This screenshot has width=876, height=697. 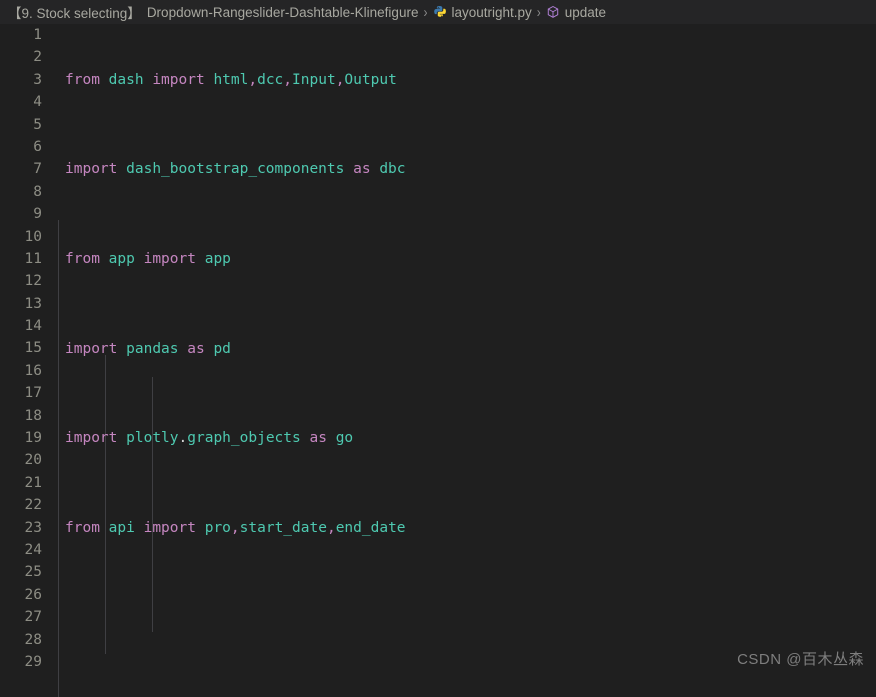 I want to click on code-line-6: from api import pro,start_date,end_date, so click(x=463, y=528).